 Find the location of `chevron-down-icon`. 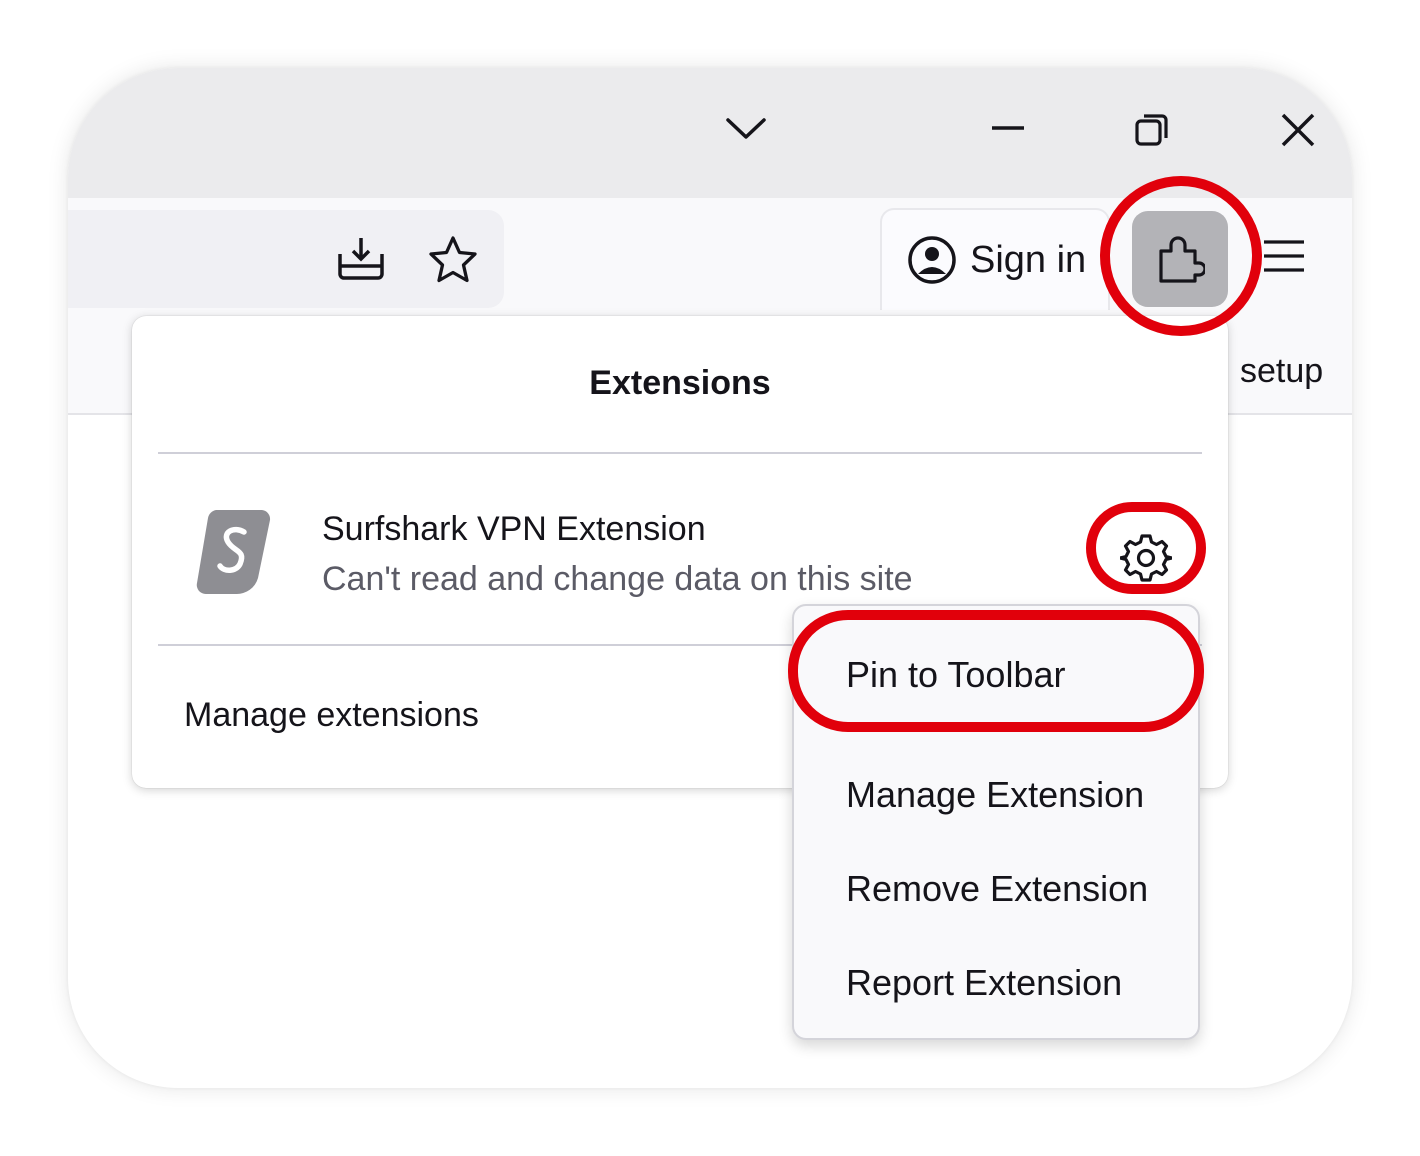

chevron-down-icon is located at coordinates (746, 128).